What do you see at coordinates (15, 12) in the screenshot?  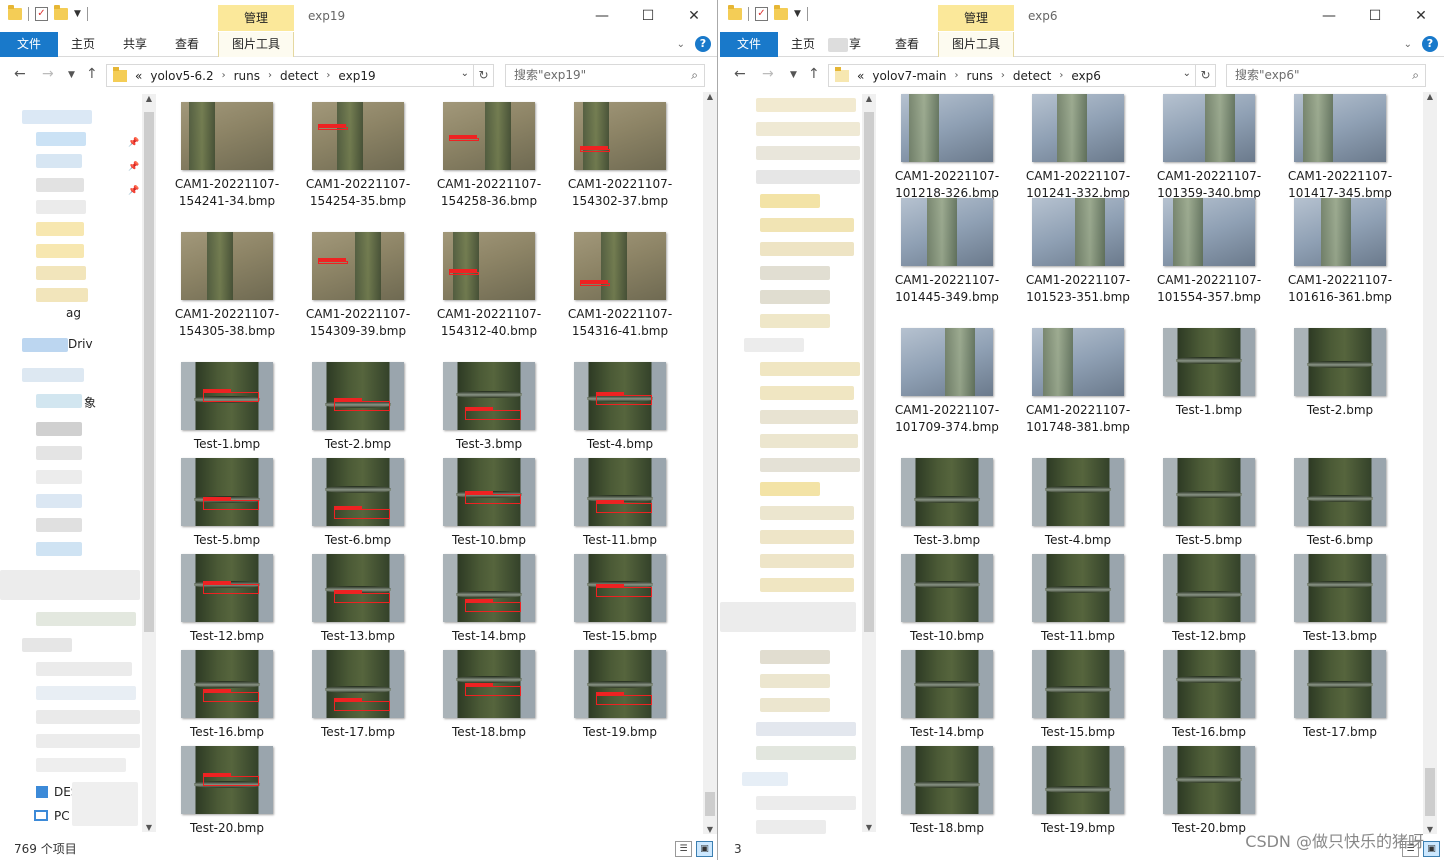 I see `folder-icon` at bounding box center [15, 12].